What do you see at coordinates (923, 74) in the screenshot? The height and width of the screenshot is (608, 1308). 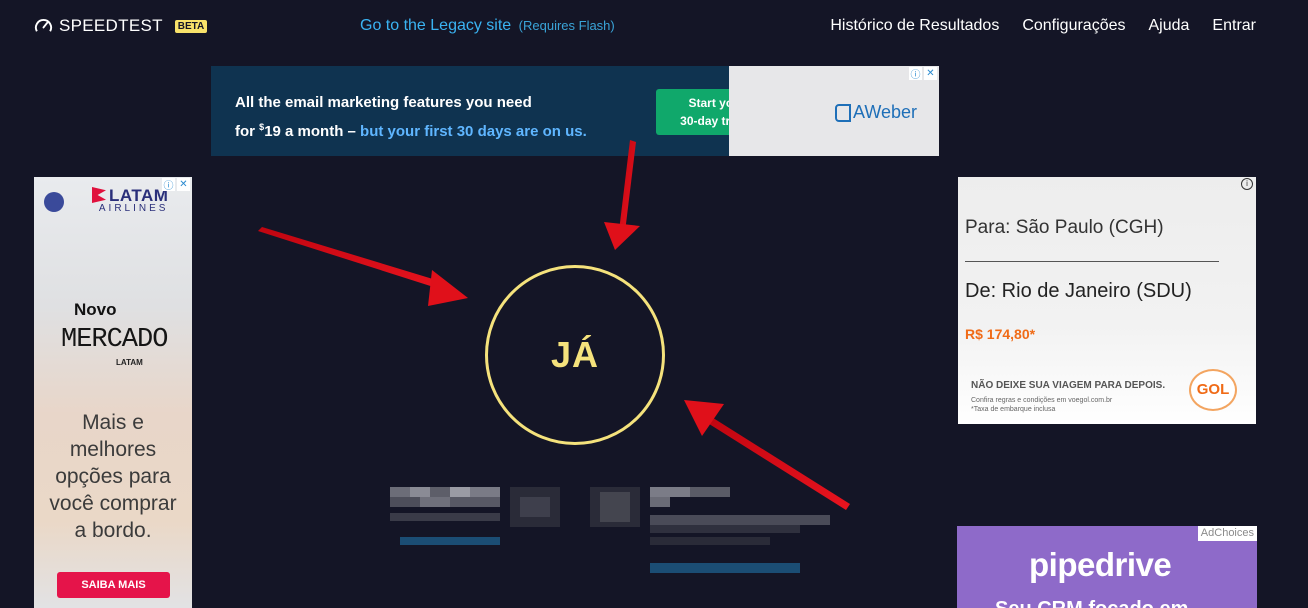 I see `ad-banner-adchoices: ⓘ ✕` at bounding box center [923, 74].